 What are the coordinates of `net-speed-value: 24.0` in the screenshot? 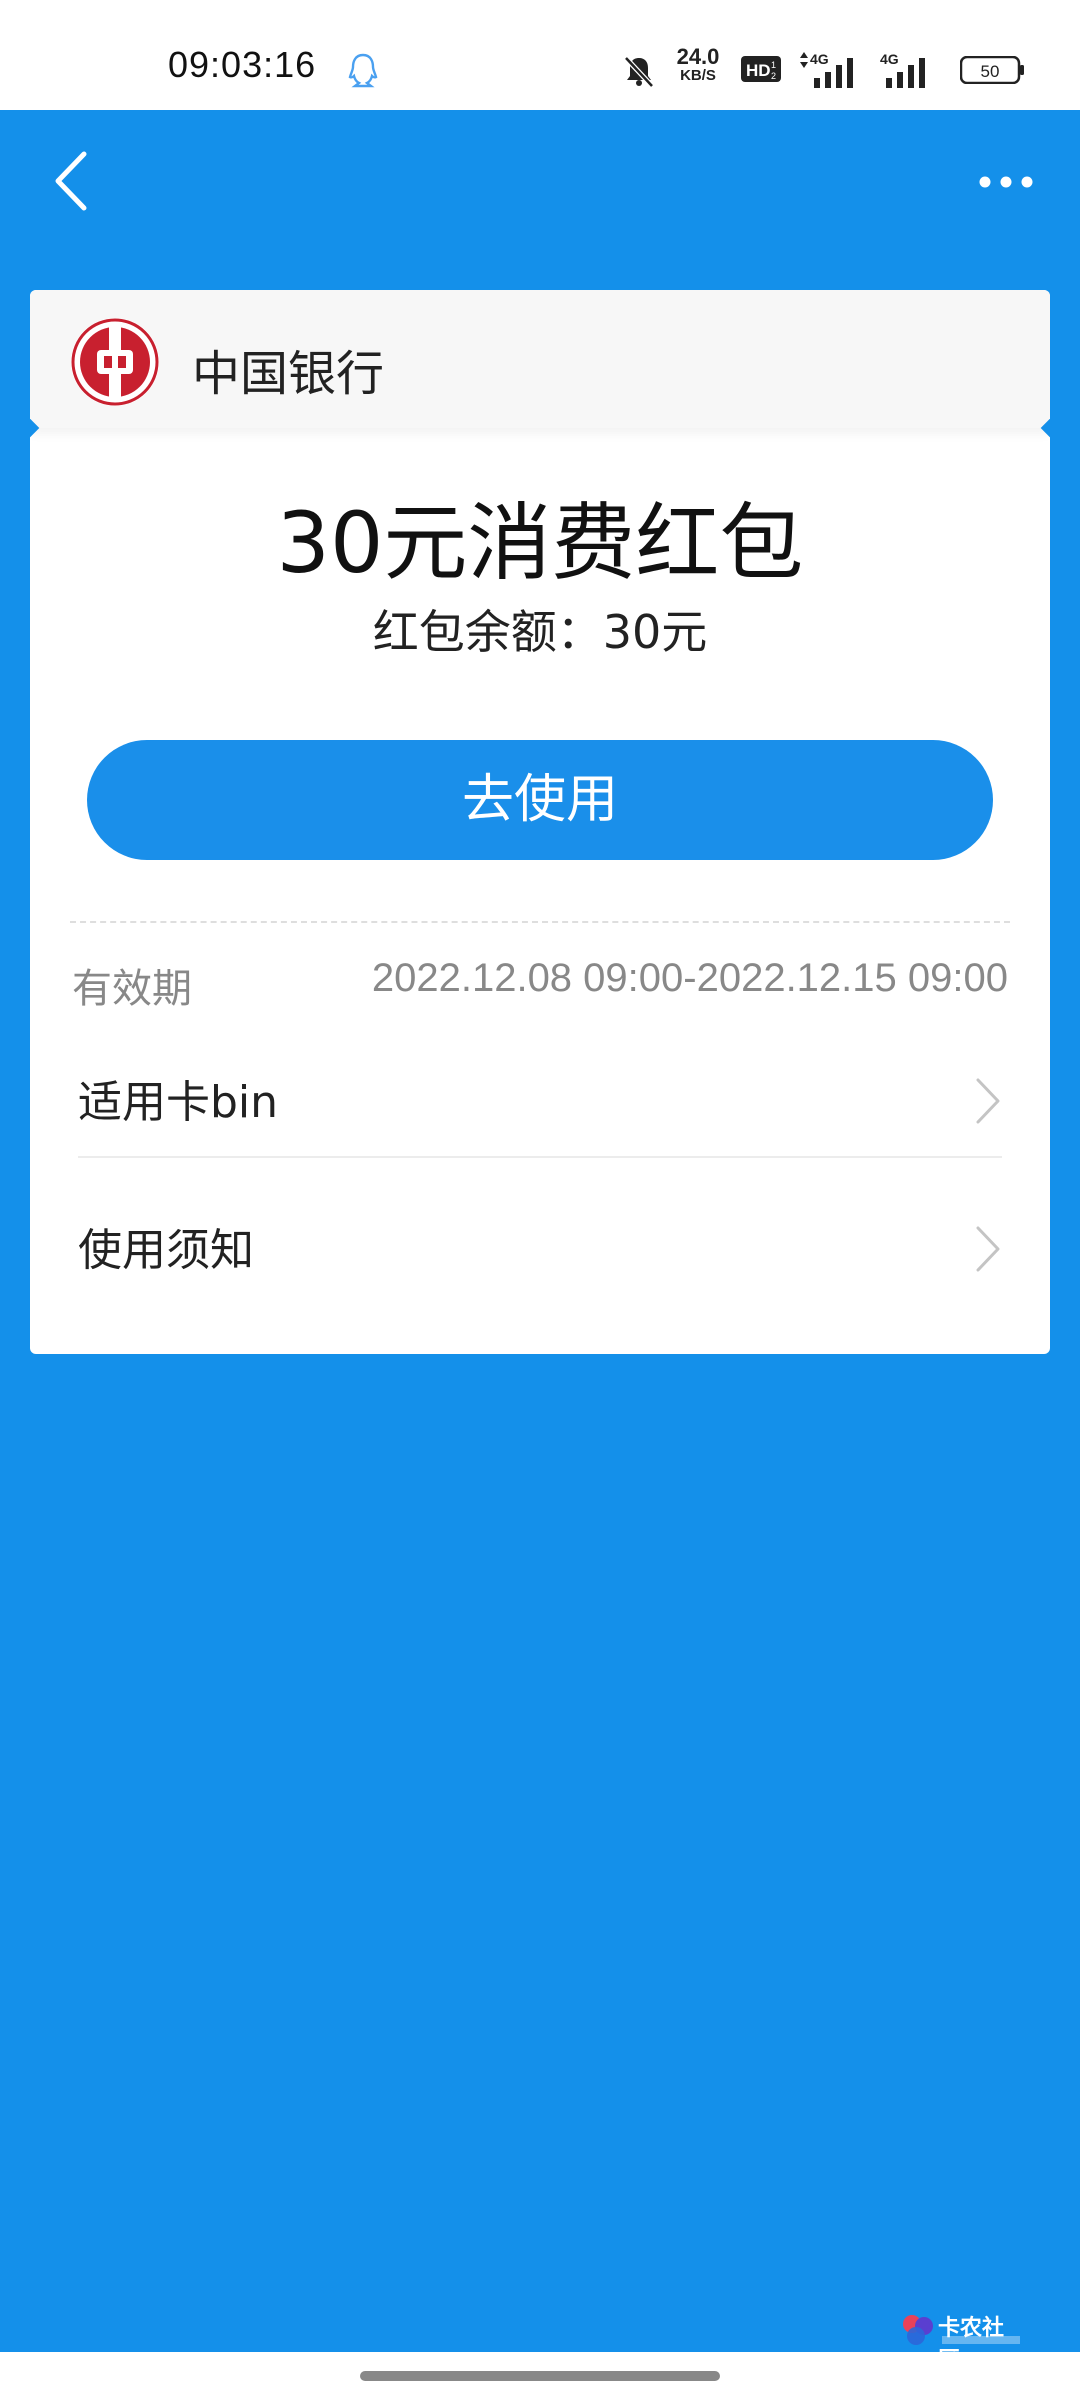 It's located at (698, 56).